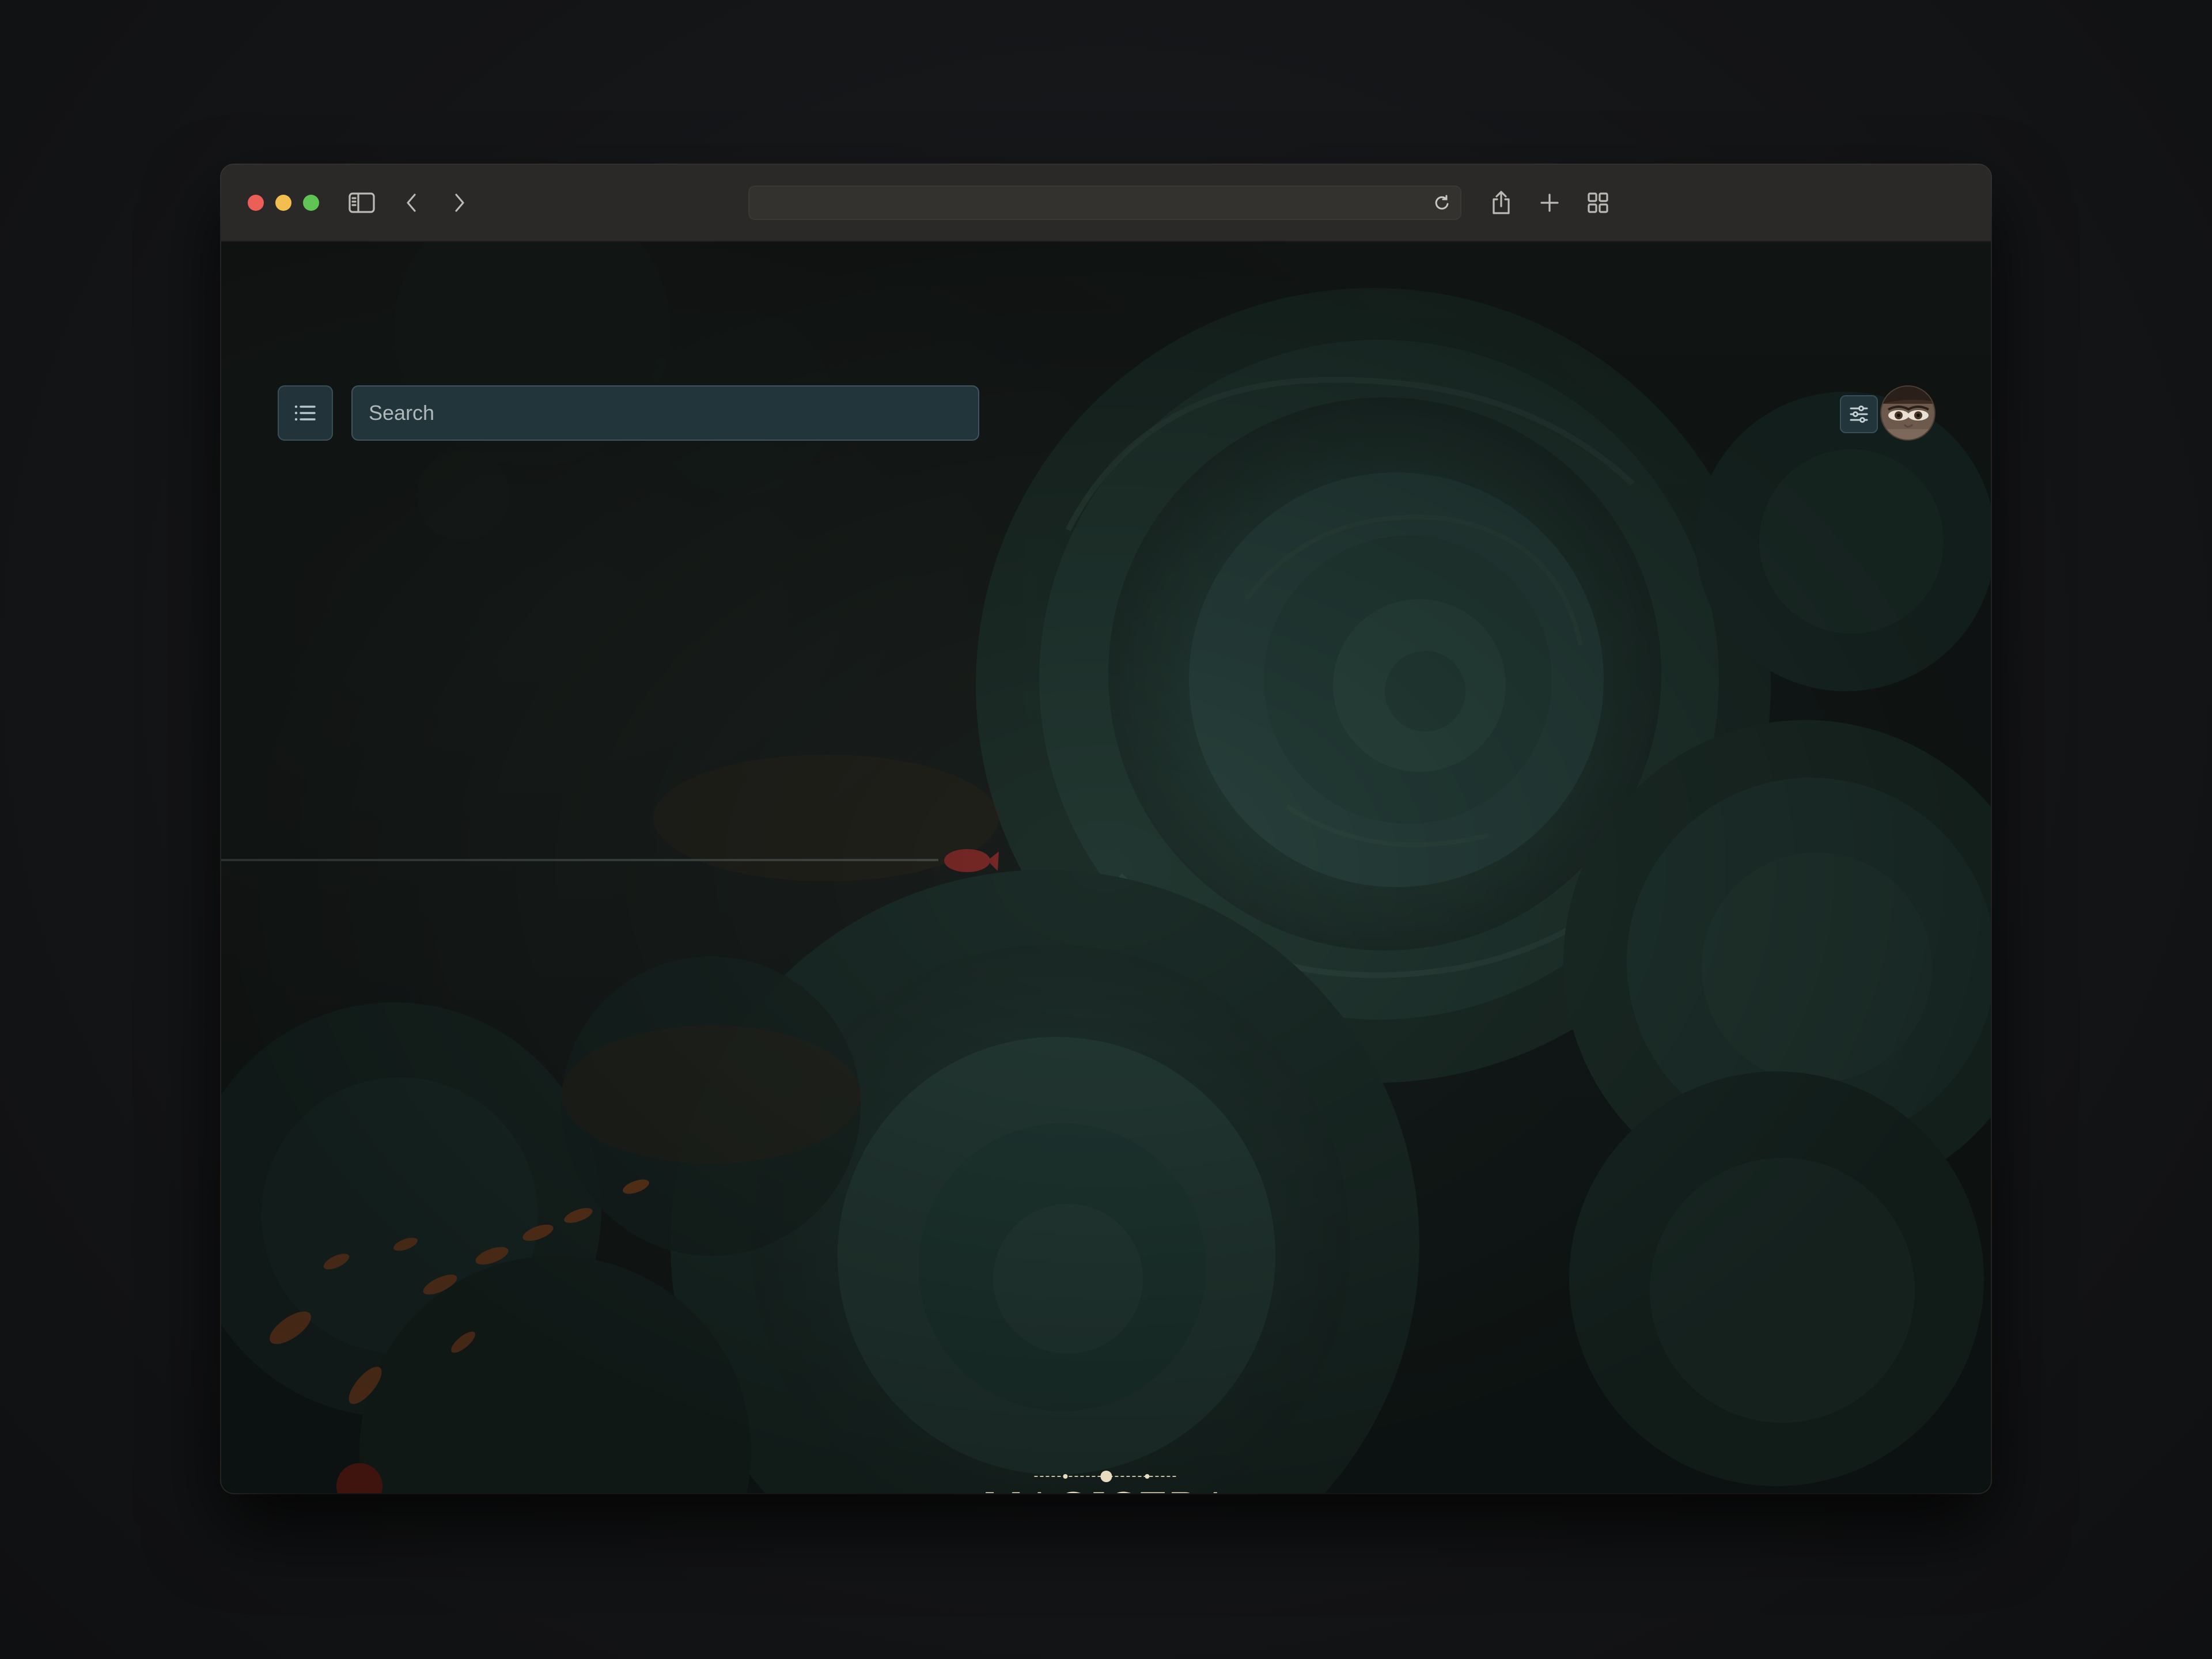 This screenshot has height=1659, width=2212. I want to click on minimize-window-button, so click(283, 203).